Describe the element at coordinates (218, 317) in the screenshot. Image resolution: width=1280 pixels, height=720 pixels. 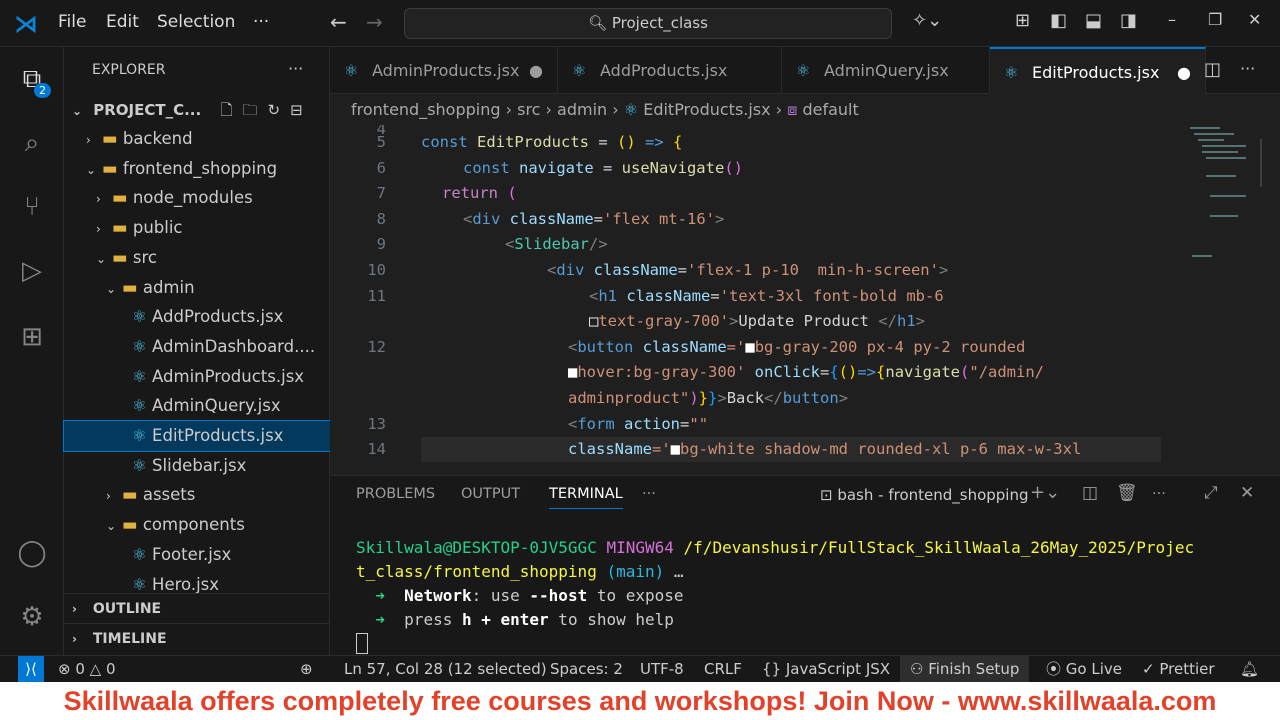
I see `item-label: AddProducts.jsx` at that location.